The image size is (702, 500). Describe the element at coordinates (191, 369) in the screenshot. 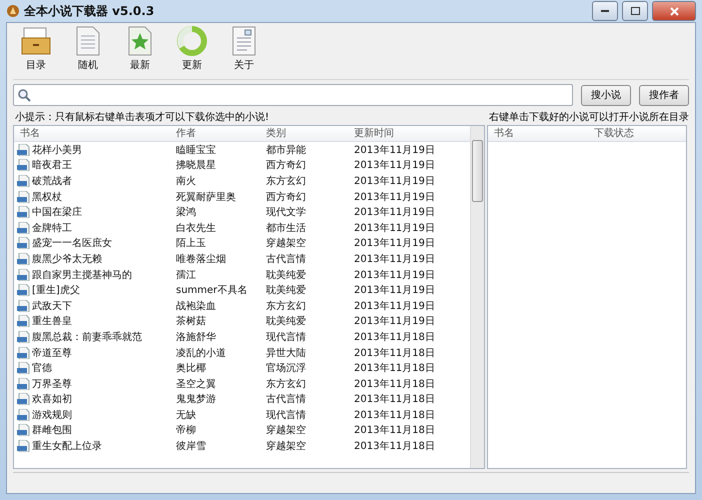

I see `table-cell-text: 奥比椰` at that location.